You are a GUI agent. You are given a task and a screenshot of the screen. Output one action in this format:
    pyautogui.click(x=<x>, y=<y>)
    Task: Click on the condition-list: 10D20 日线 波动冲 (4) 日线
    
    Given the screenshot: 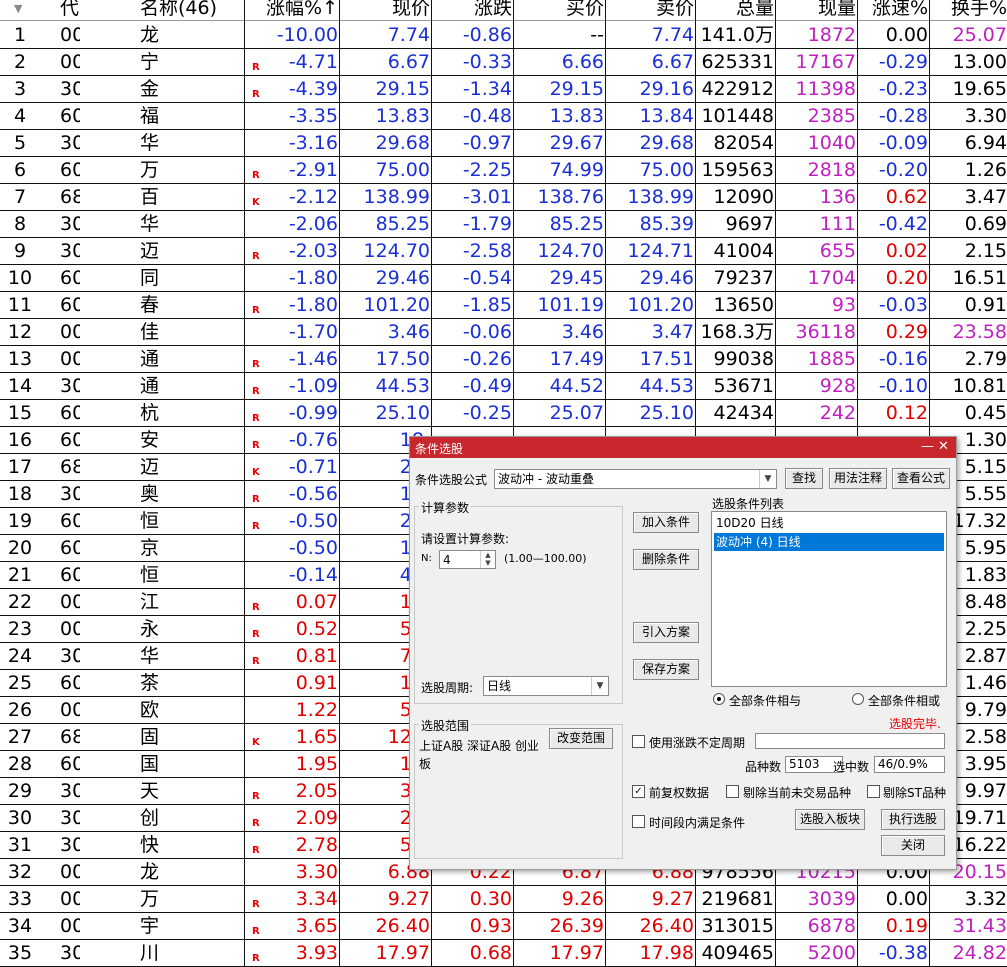 What is the action you would take?
    pyautogui.click(x=829, y=599)
    